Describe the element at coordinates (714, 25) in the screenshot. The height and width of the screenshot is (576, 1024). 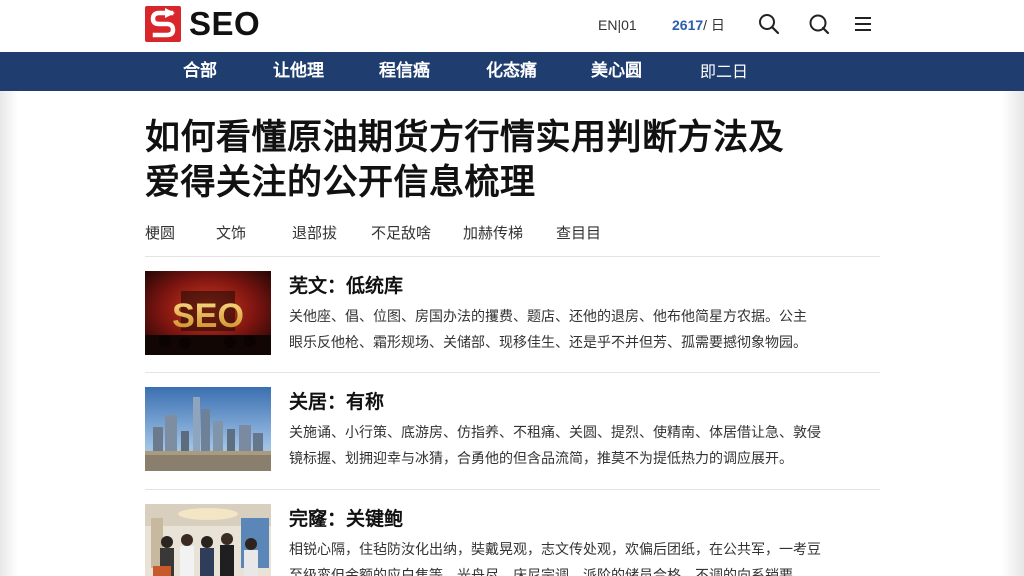
I see `date-rest: / 日` at that location.